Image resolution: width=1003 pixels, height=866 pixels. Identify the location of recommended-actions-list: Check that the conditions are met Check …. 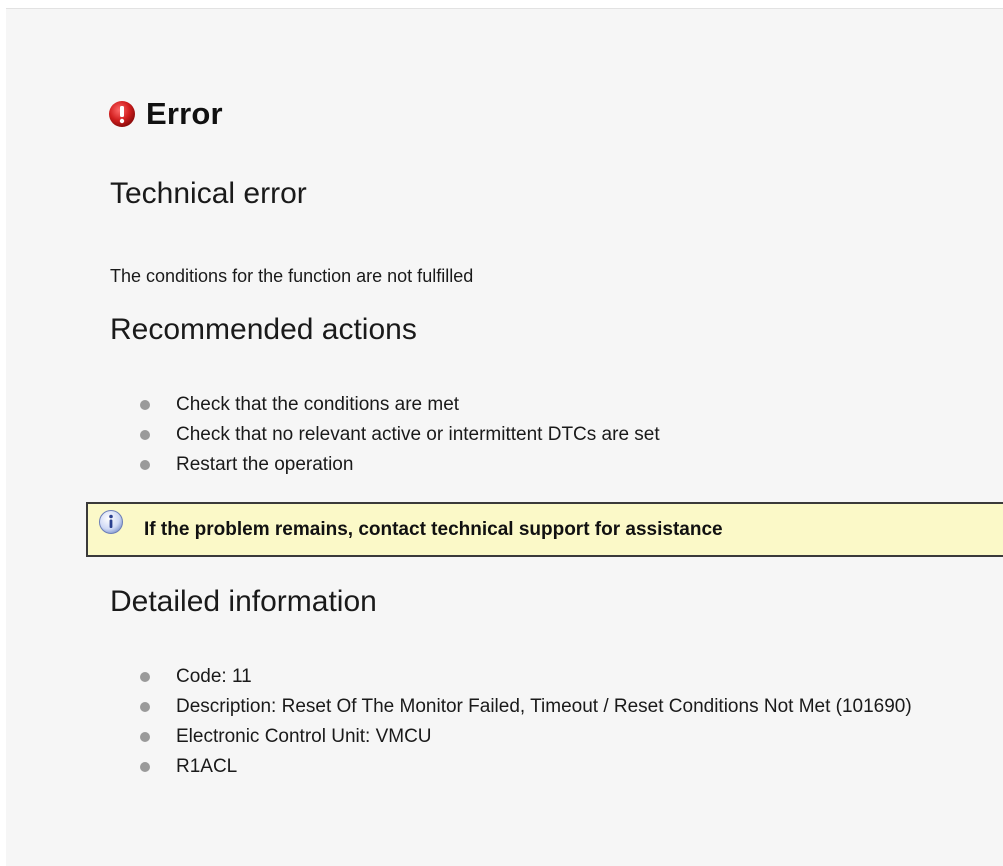
(400, 435).